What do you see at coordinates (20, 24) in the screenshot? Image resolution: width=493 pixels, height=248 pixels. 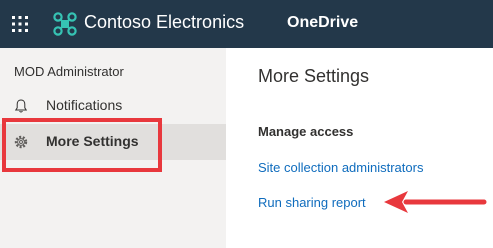 I see `app-launcher-icon` at bounding box center [20, 24].